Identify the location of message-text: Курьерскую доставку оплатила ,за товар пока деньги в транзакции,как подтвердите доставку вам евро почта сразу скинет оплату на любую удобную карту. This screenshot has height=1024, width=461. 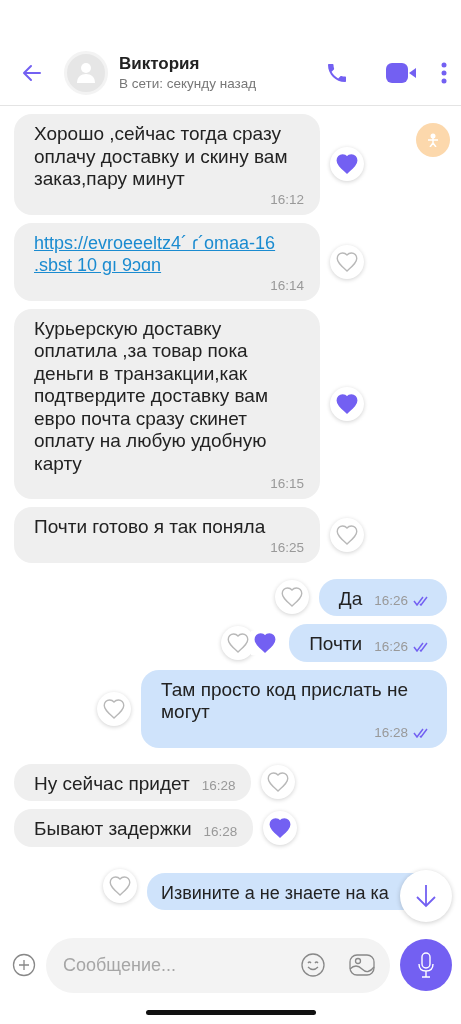
(151, 395).